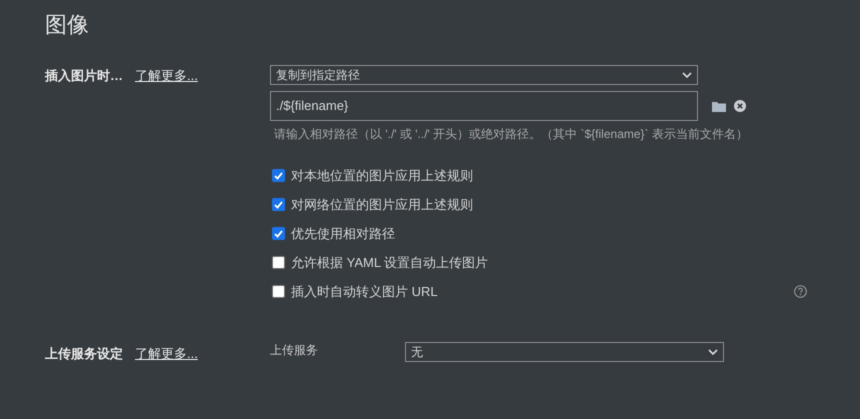 The width and height of the screenshot is (860, 419). Describe the element at coordinates (343, 233) in the screenshot. I see `checkbox-label: 优先使用相对路径` at that location.